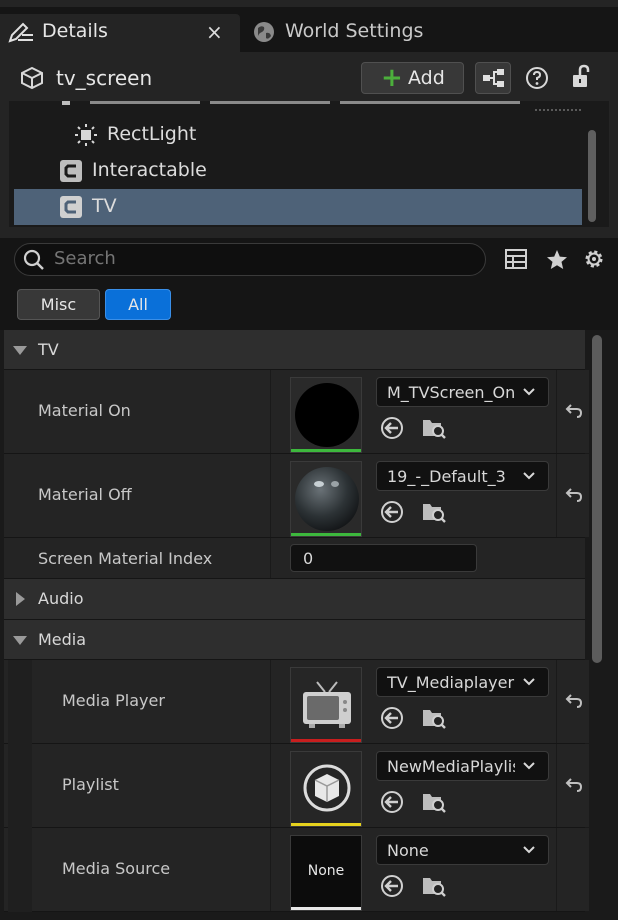 This screenshot has width=618, height=920. Describe the element at coordinates (75, 31) in the screenshot. I see `tab-details-label: Details` at that location.